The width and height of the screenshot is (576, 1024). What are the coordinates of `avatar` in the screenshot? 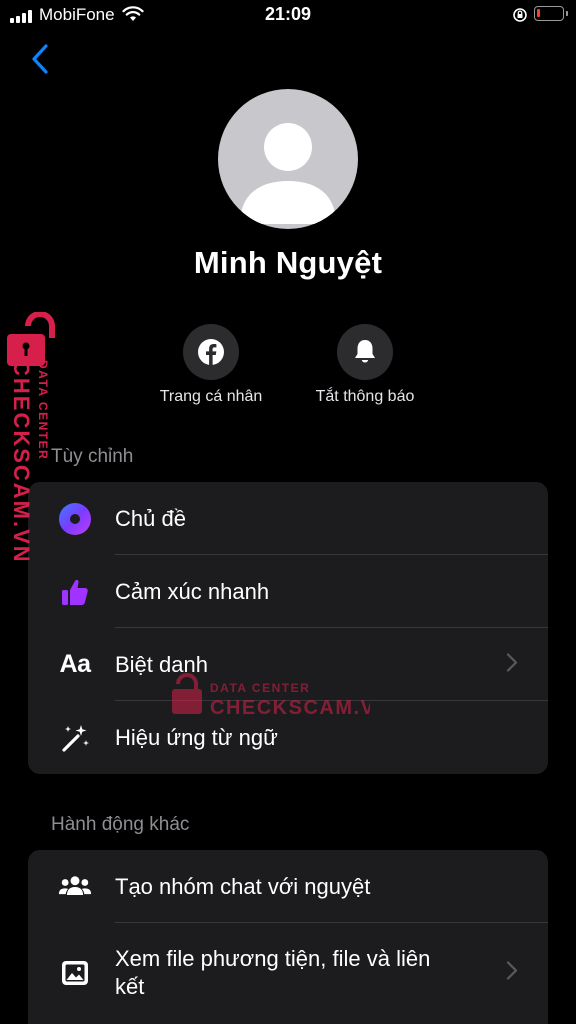 It's located at (288, 159).